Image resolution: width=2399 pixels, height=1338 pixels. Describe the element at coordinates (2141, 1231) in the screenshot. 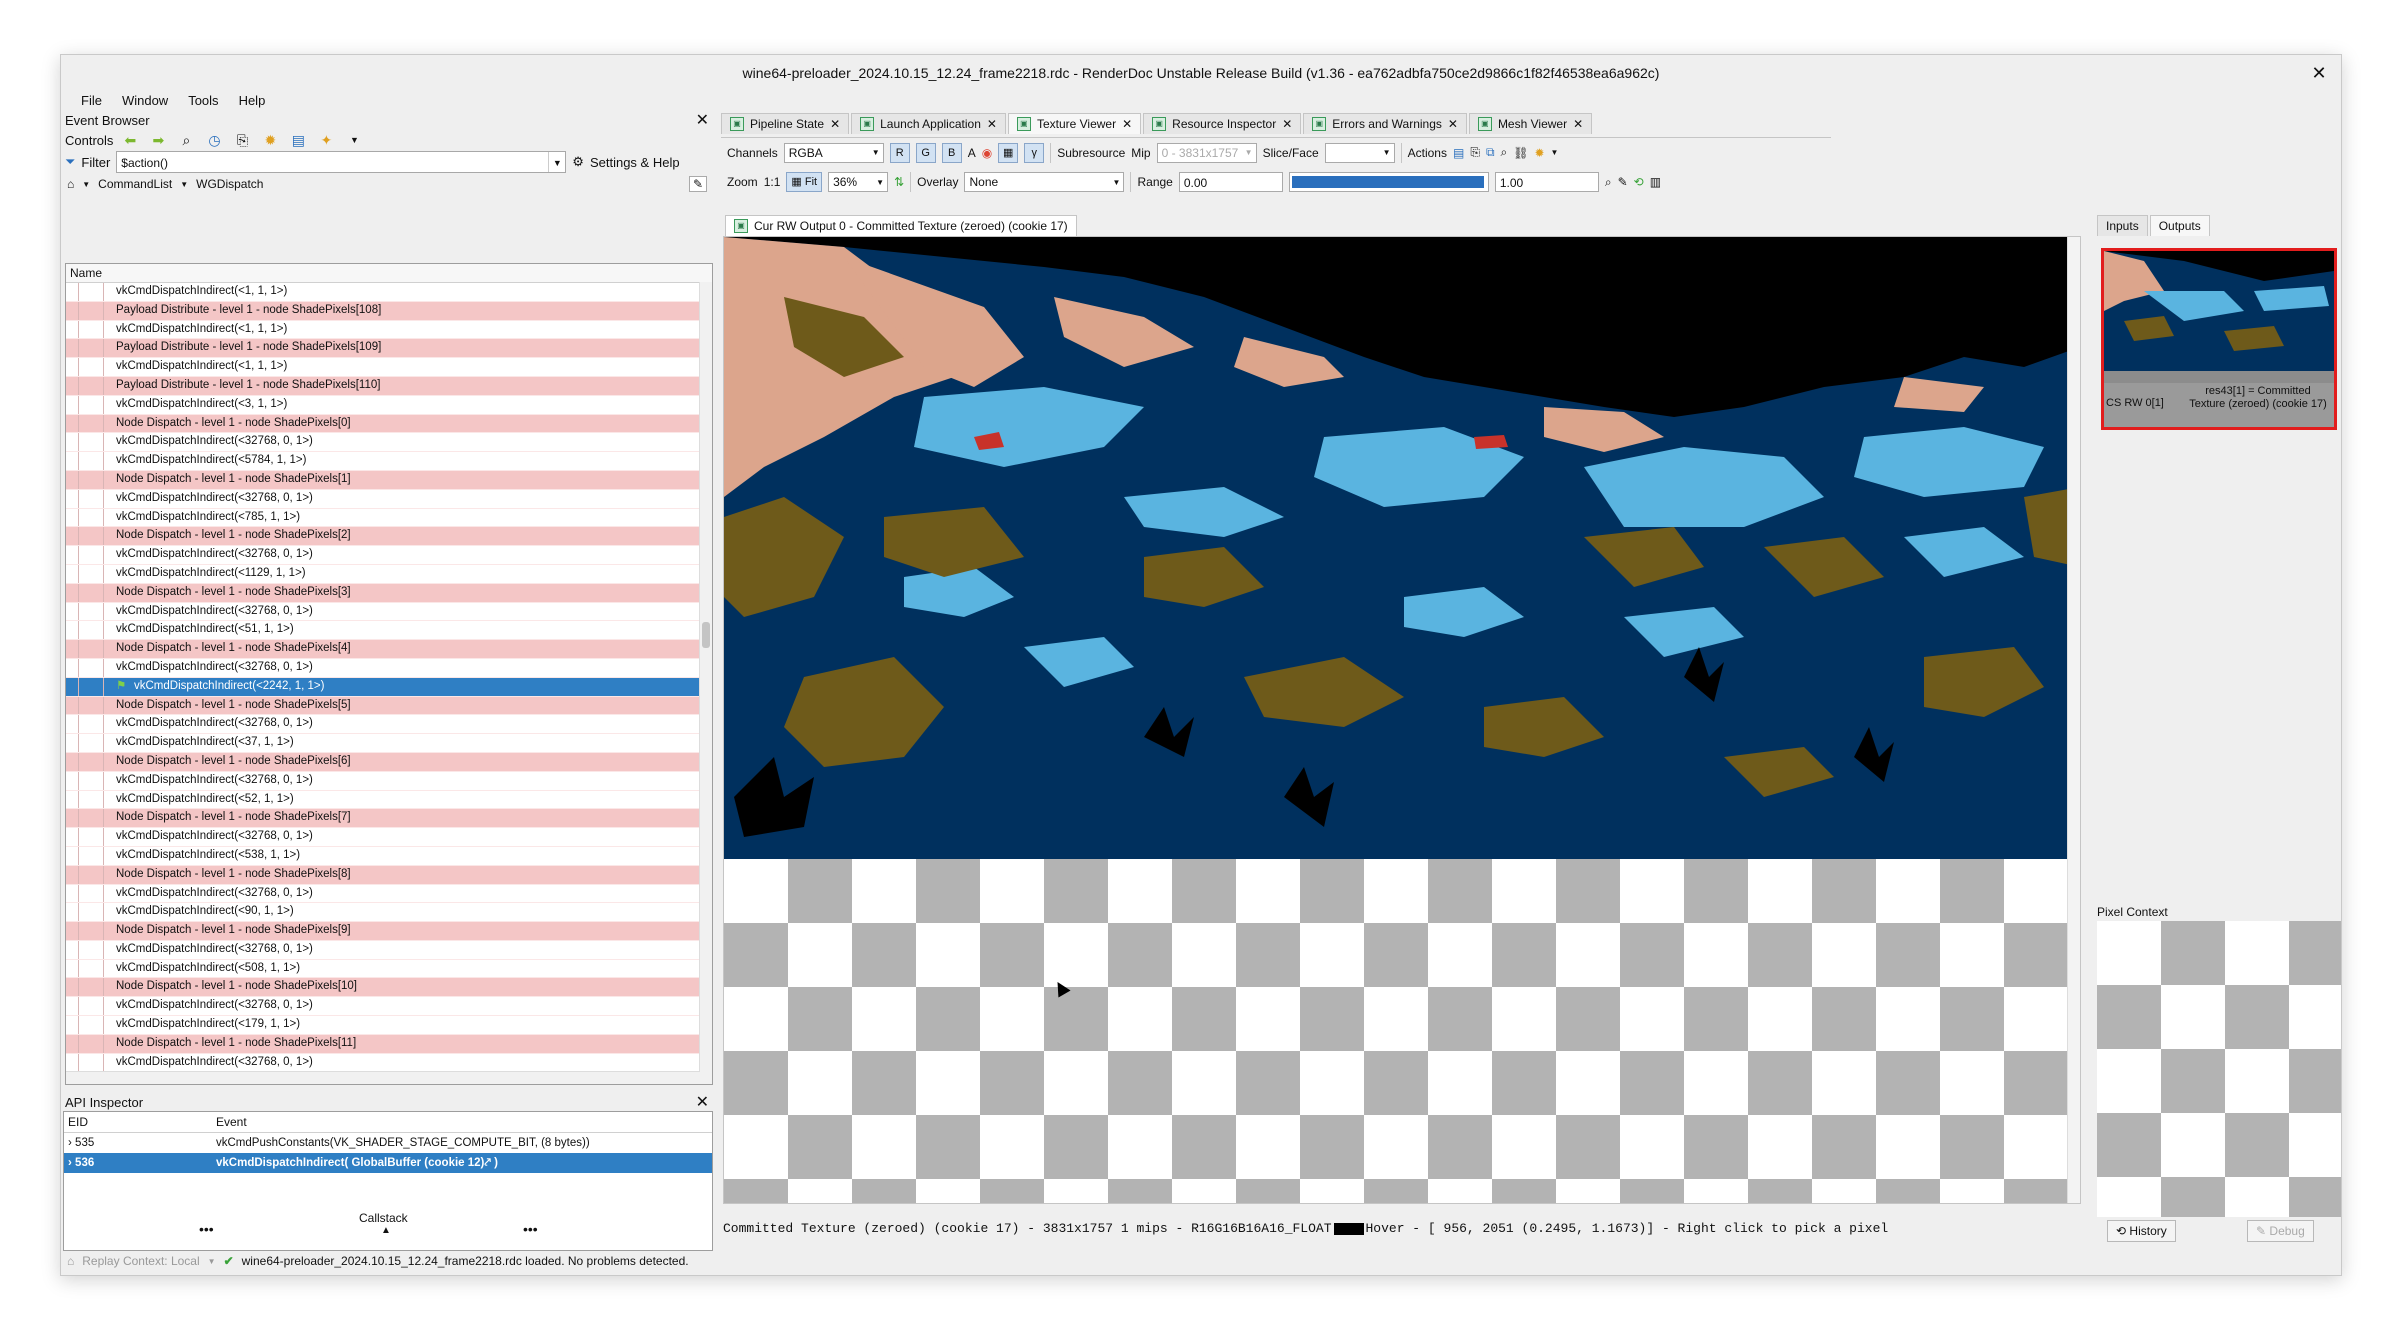

I see `history-button: ⟲ History` at that location.